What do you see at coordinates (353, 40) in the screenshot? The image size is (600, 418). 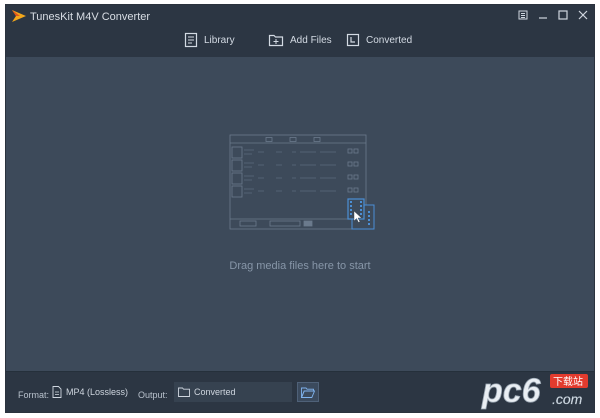 I see `converted-icon` at bounding box center [353, 40].